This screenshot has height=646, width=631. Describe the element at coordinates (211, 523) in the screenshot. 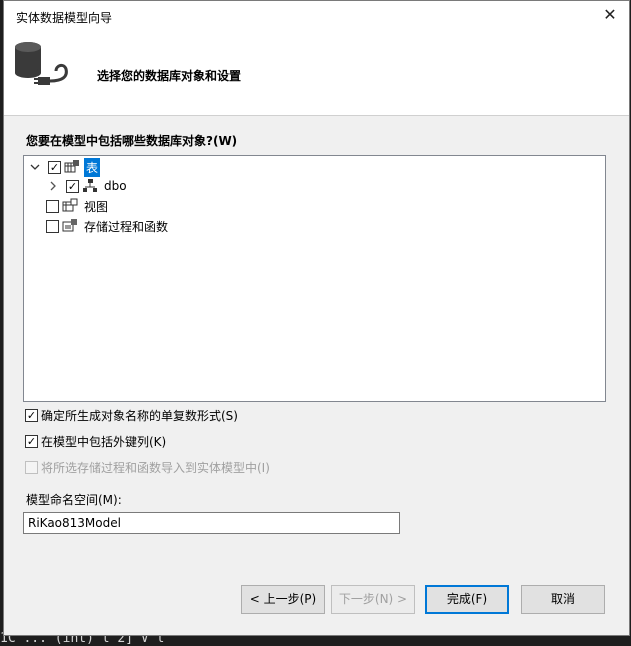

I see `namespace-input` at that location.